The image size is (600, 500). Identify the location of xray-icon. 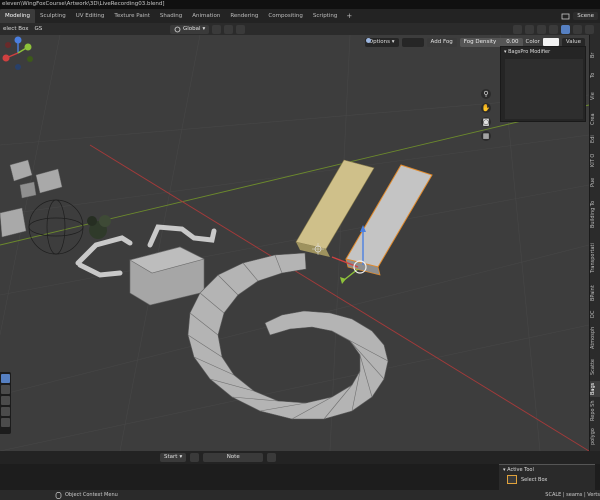
(553, 29).